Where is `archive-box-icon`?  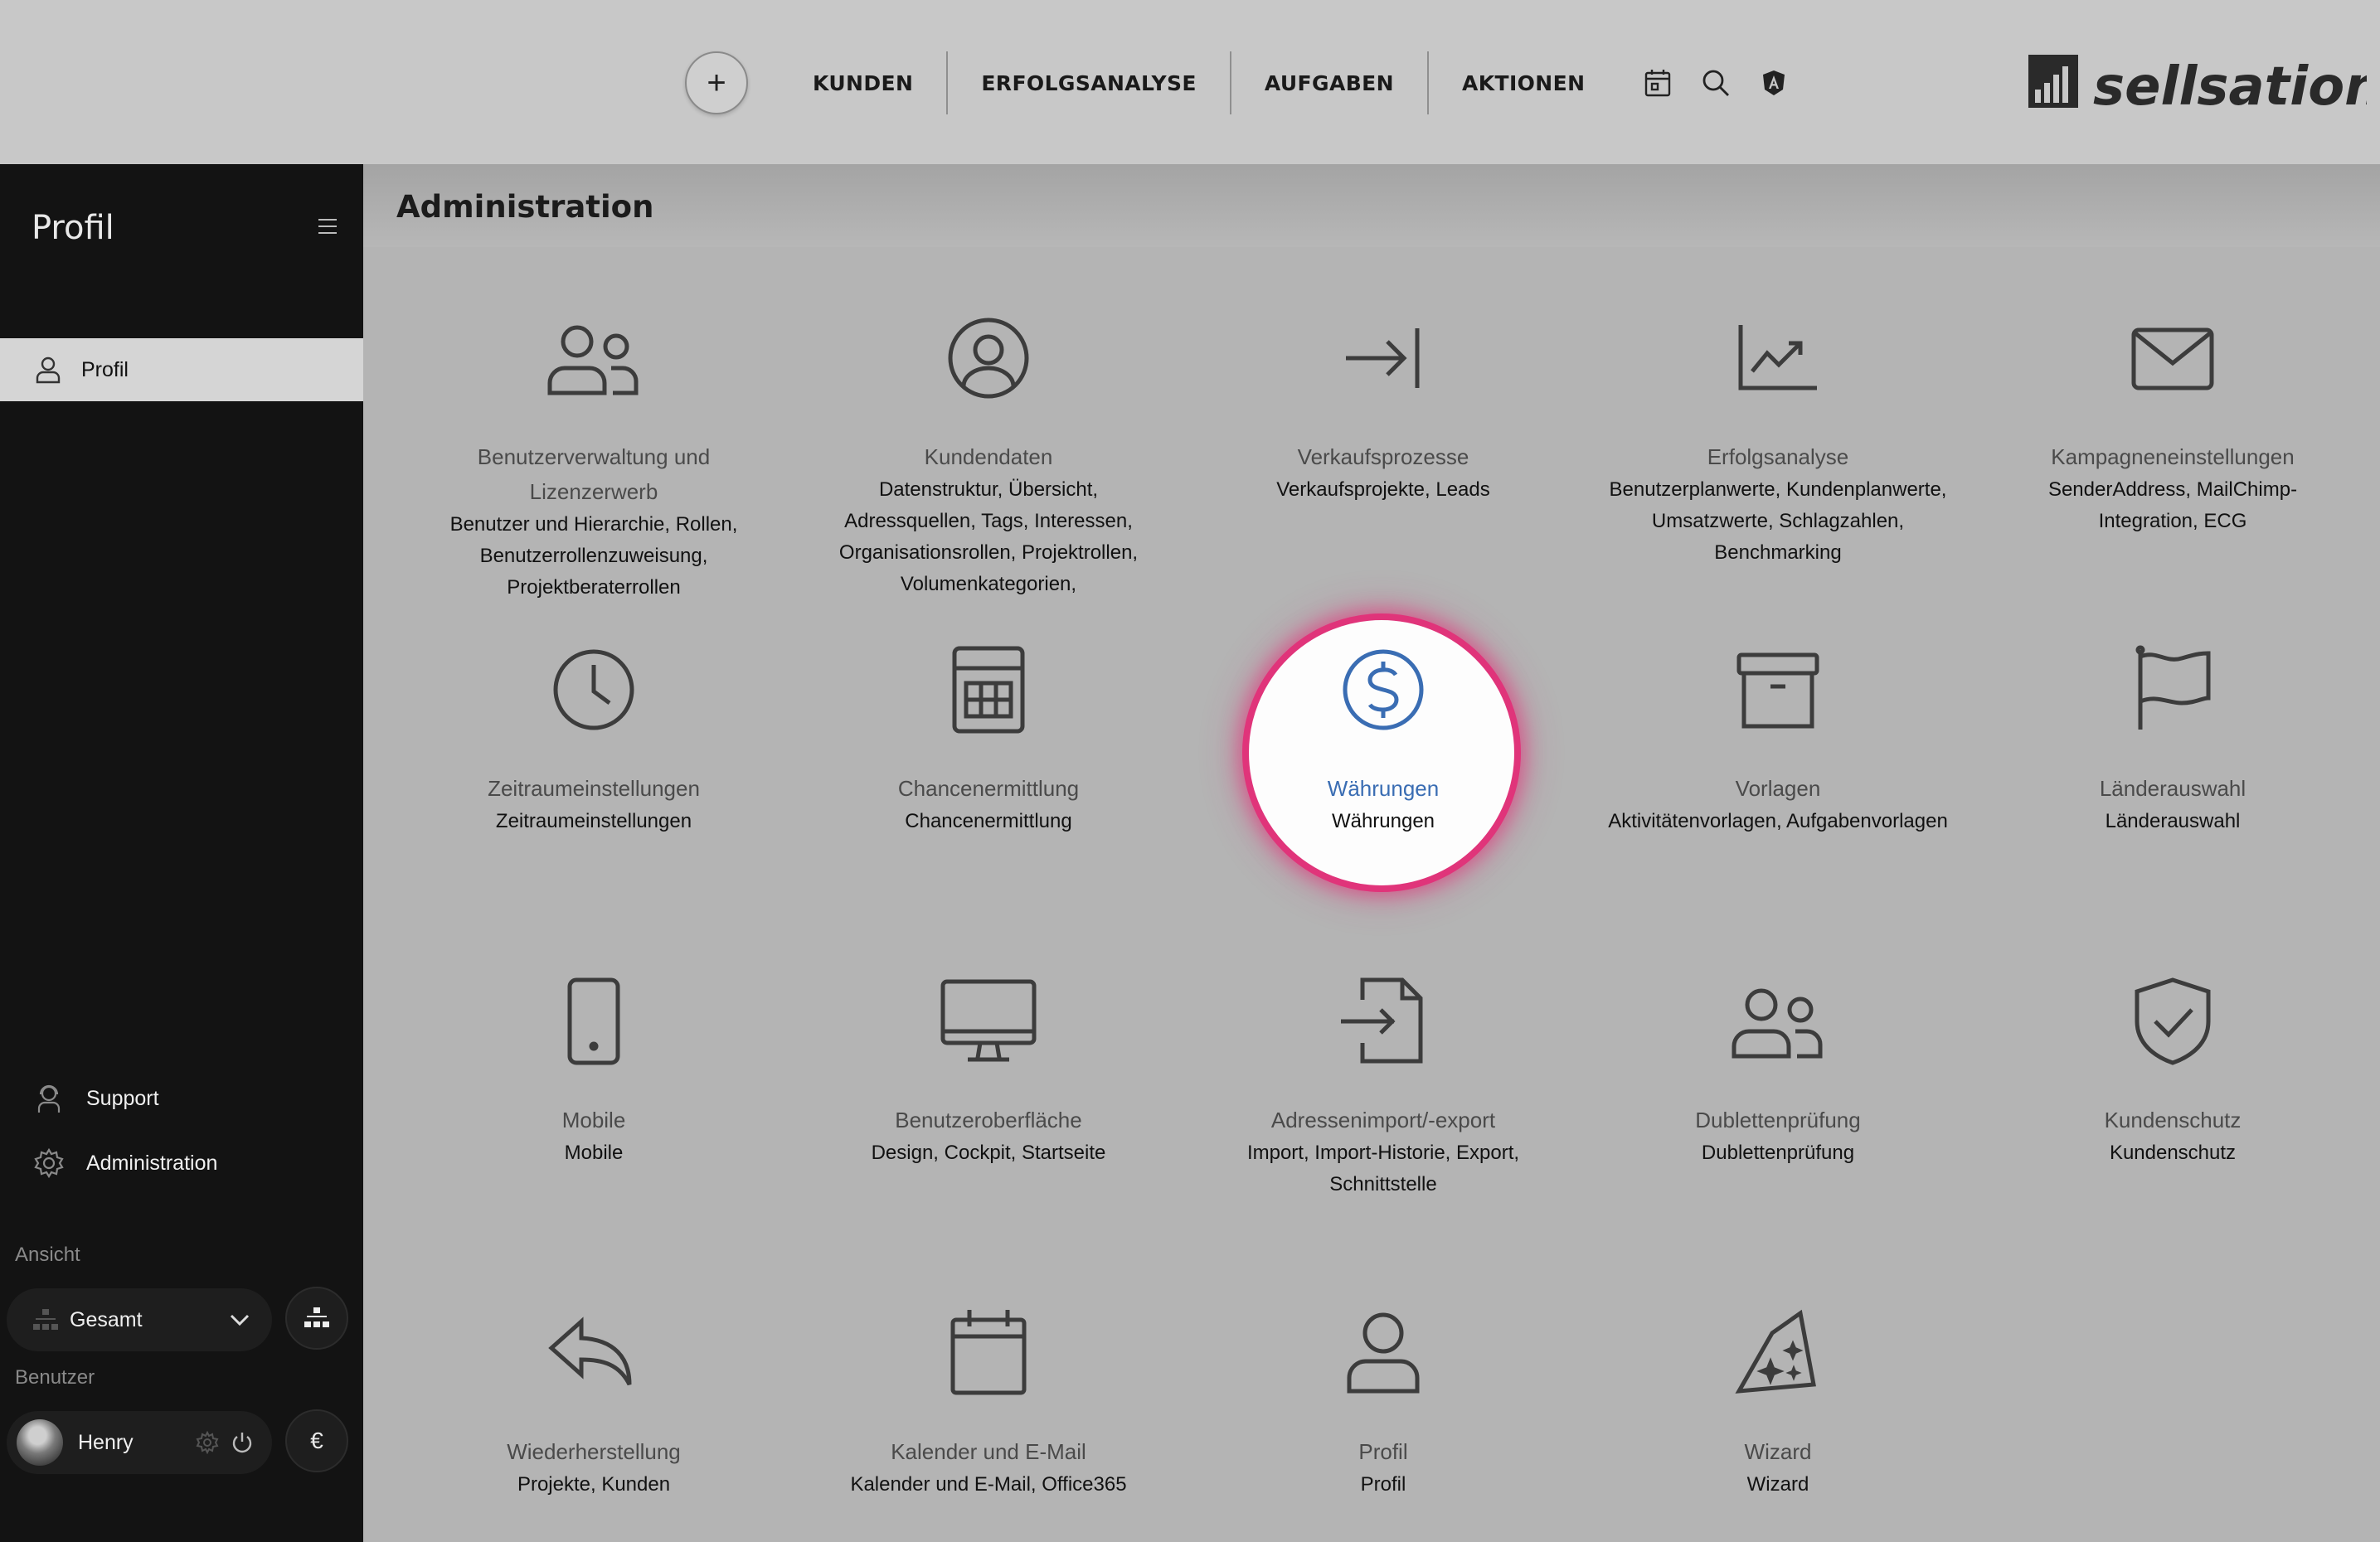
archive-box-icon is located at coordinates (1777, 690).